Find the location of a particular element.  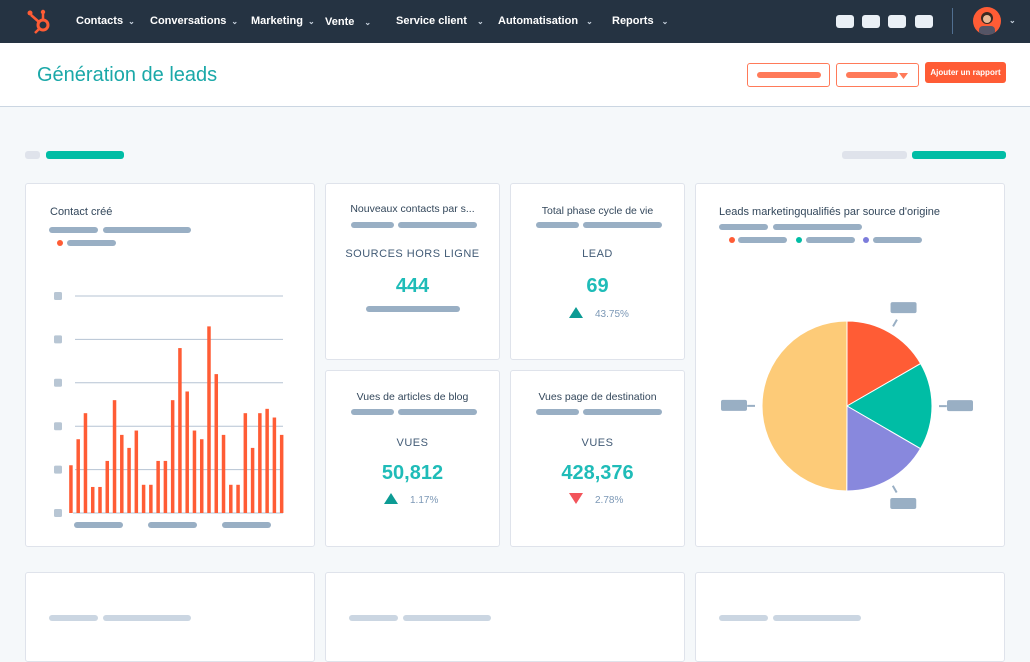

metric-value: 428,376 is located at coordinates (597, 473).